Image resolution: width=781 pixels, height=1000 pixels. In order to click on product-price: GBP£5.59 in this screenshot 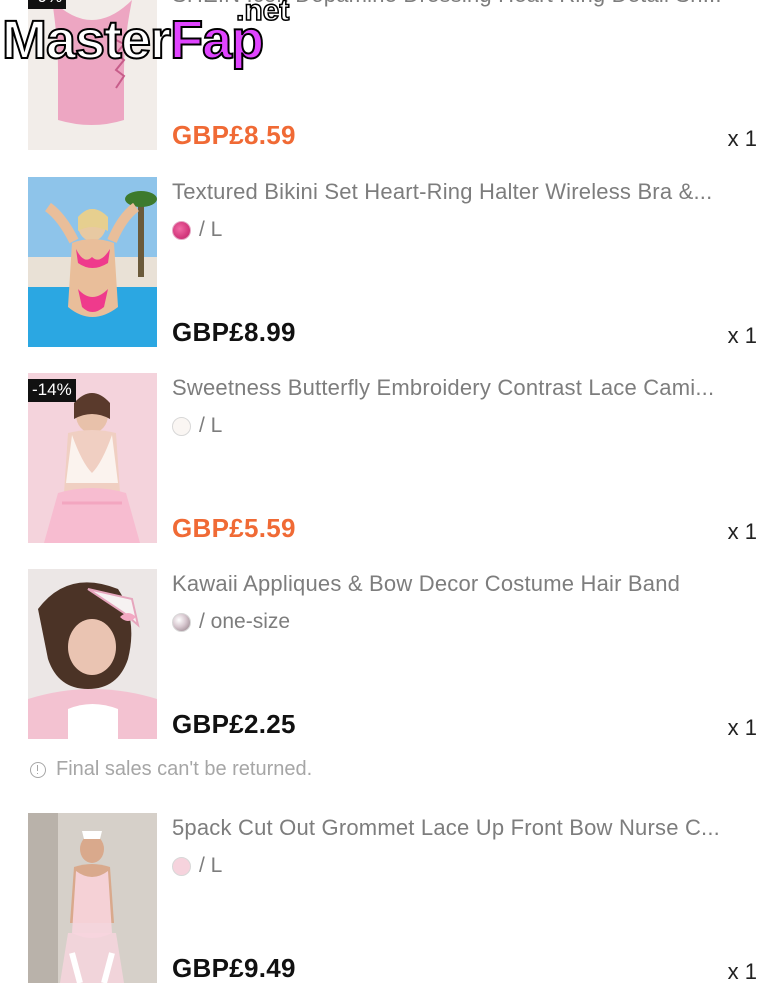, I will do `click(234, 528)`.